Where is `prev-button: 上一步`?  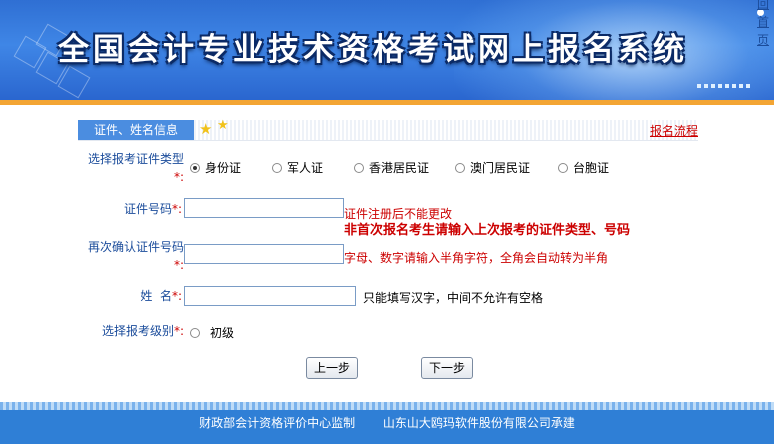 prev-button: 上一步 is located at coordinates (332, 368).